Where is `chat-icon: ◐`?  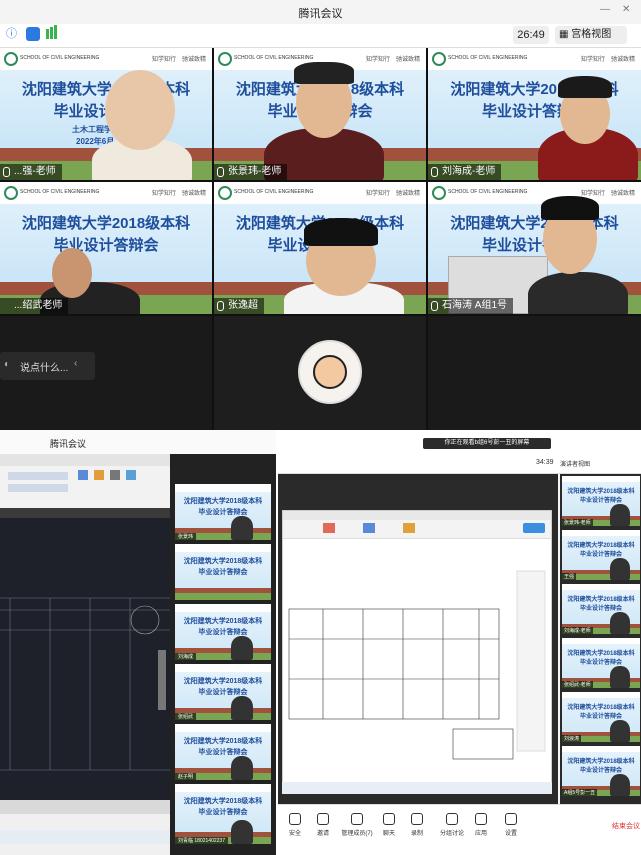 chat-icon: ◐ is located at coordinates (7, 364).